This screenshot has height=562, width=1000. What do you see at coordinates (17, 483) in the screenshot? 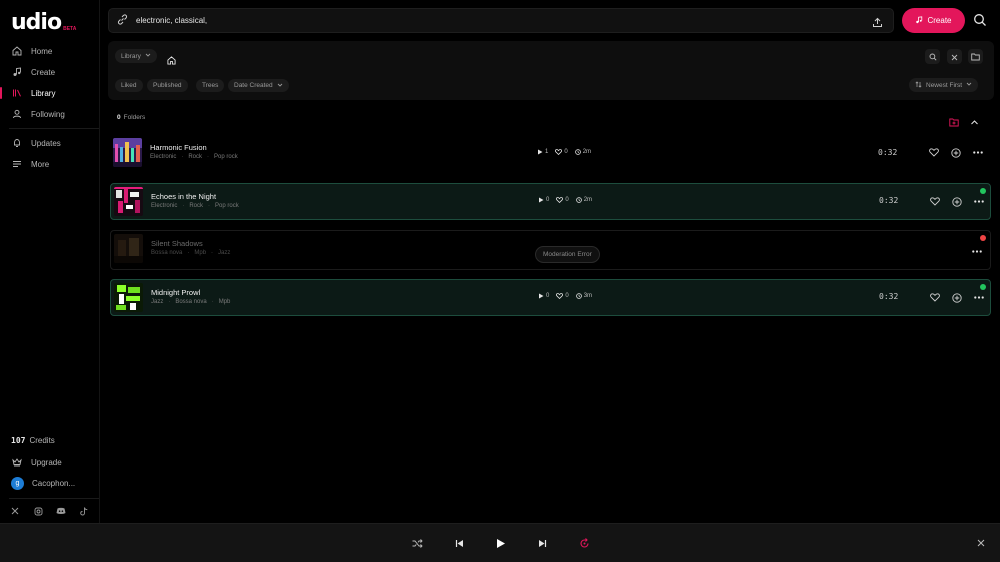
I see `avatar: g` at bounding box center [17, 483].